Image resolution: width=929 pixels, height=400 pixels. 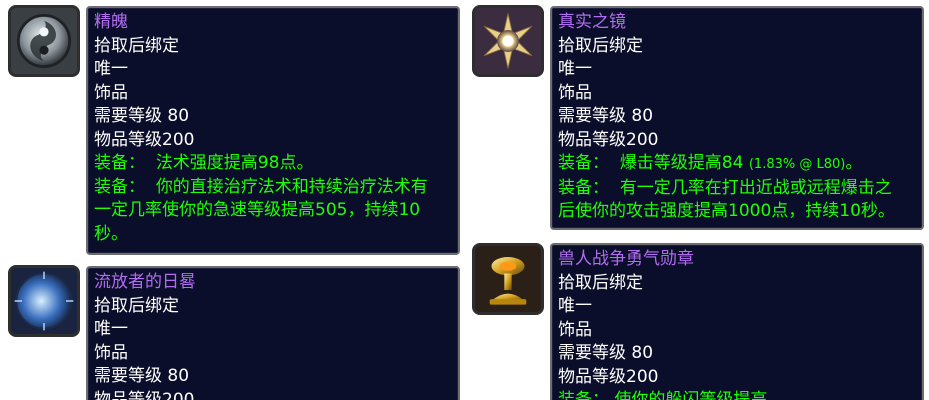 I want to click on golden-chalice-icon, so click(x=508, y=279).